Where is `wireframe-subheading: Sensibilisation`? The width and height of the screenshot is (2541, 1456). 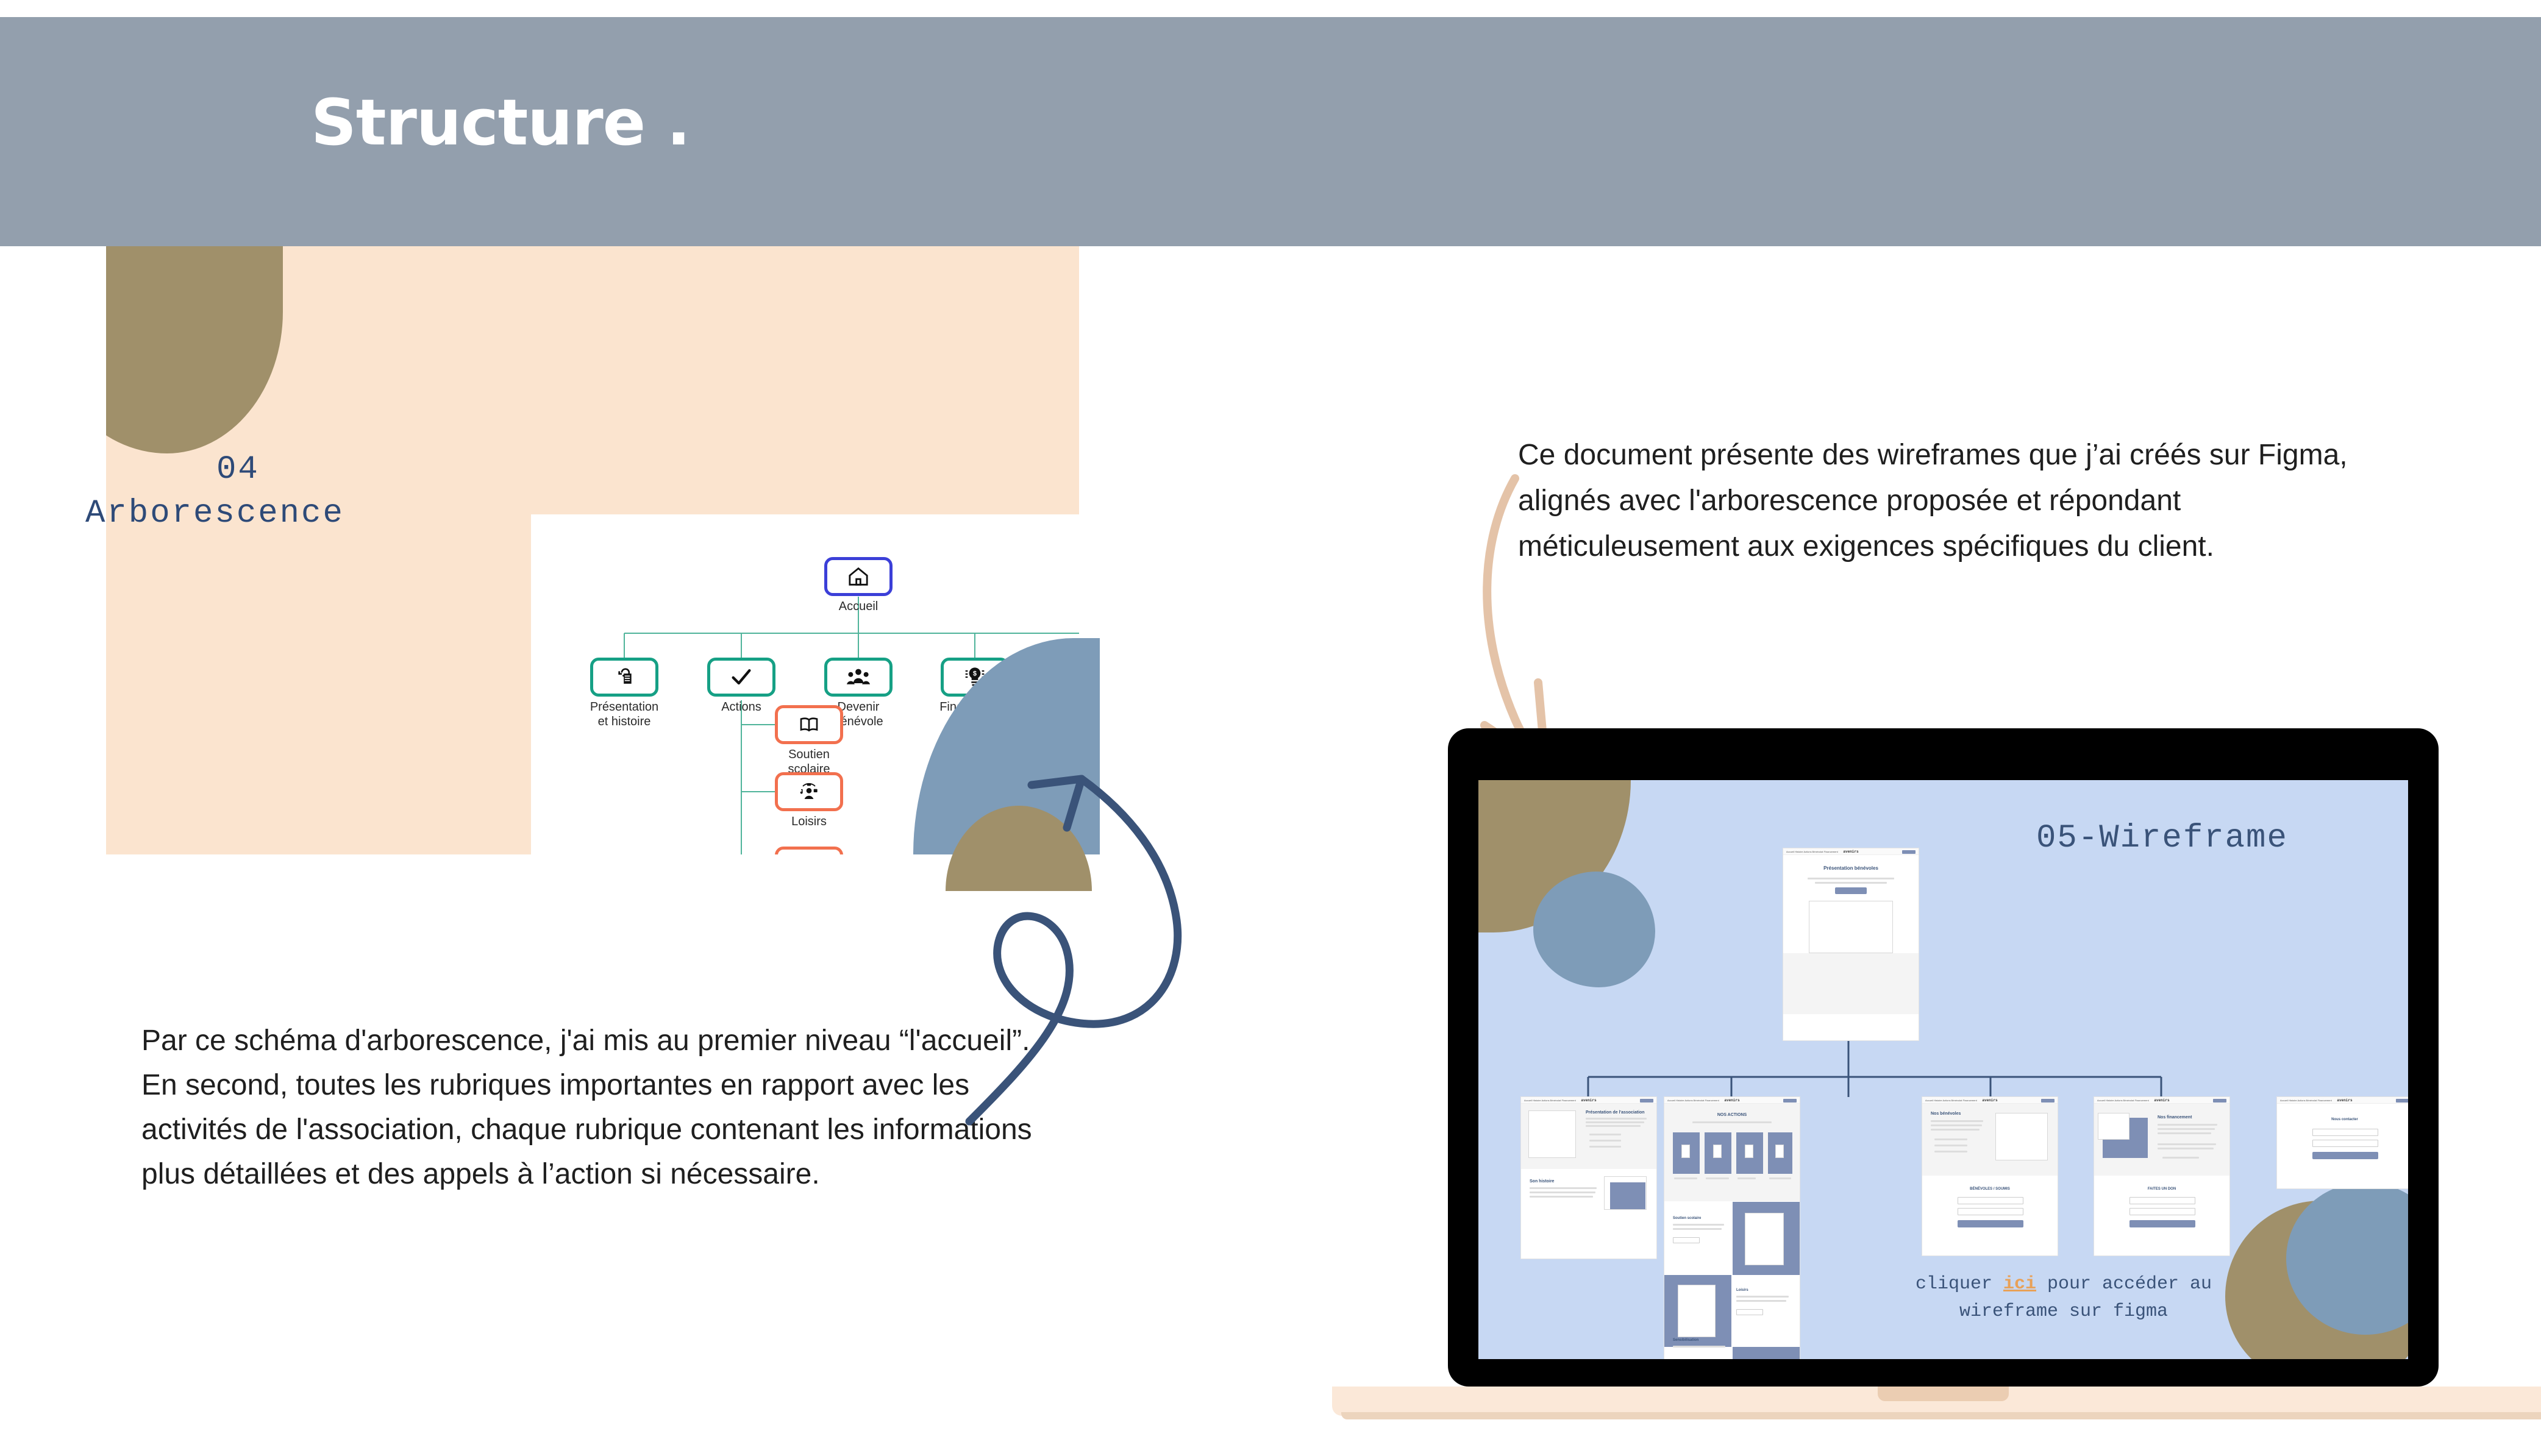 wireframe-subheading: Sensibilisation is located at coordinates (1686, 1340).